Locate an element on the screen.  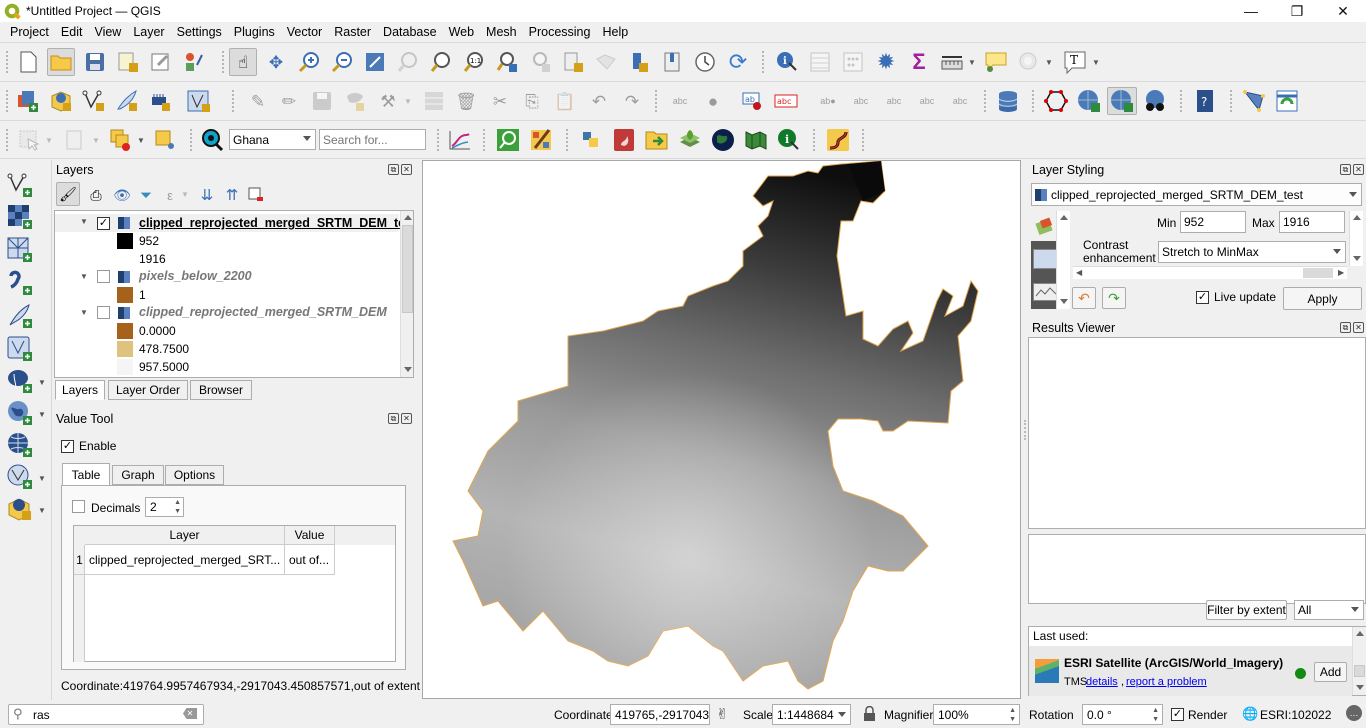
statistics-icon: Σ is located at coordinates (919, 62).